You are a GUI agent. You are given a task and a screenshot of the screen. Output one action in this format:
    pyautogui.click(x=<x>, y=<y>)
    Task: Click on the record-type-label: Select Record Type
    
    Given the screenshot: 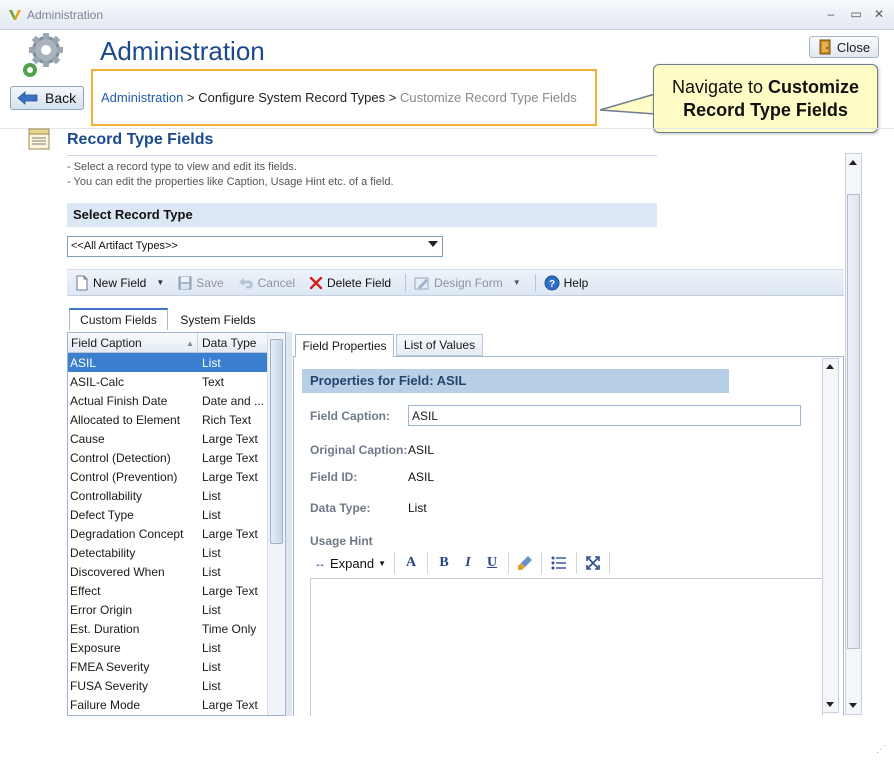 What is the action you would take?
    pyautogui.click(x=362, y=215)
    